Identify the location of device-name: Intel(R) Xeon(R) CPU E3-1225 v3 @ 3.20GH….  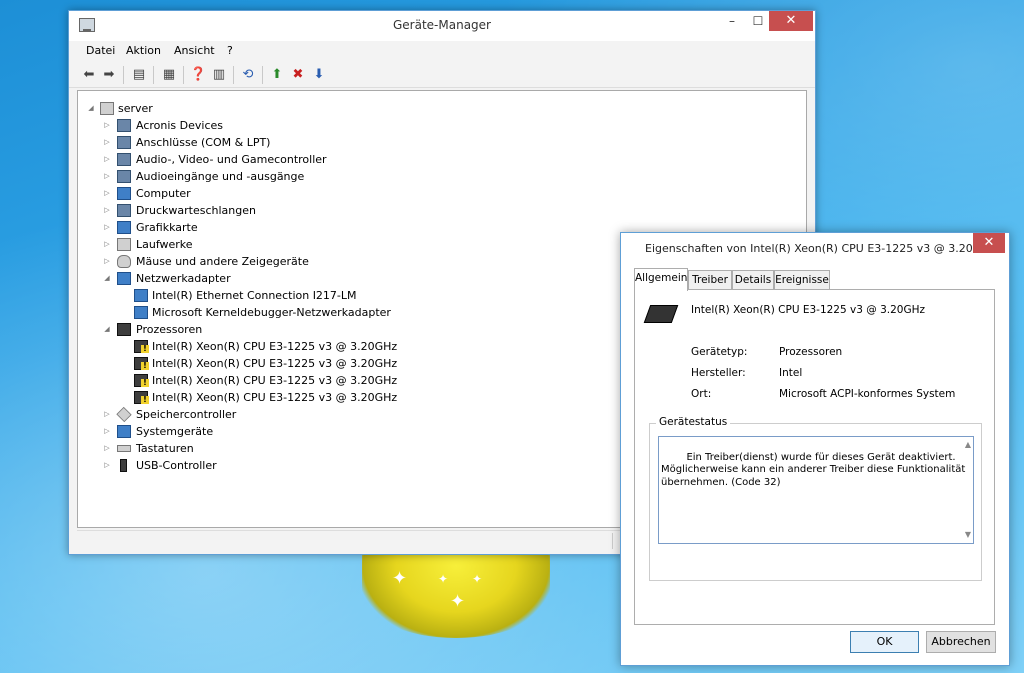
(808, 310).